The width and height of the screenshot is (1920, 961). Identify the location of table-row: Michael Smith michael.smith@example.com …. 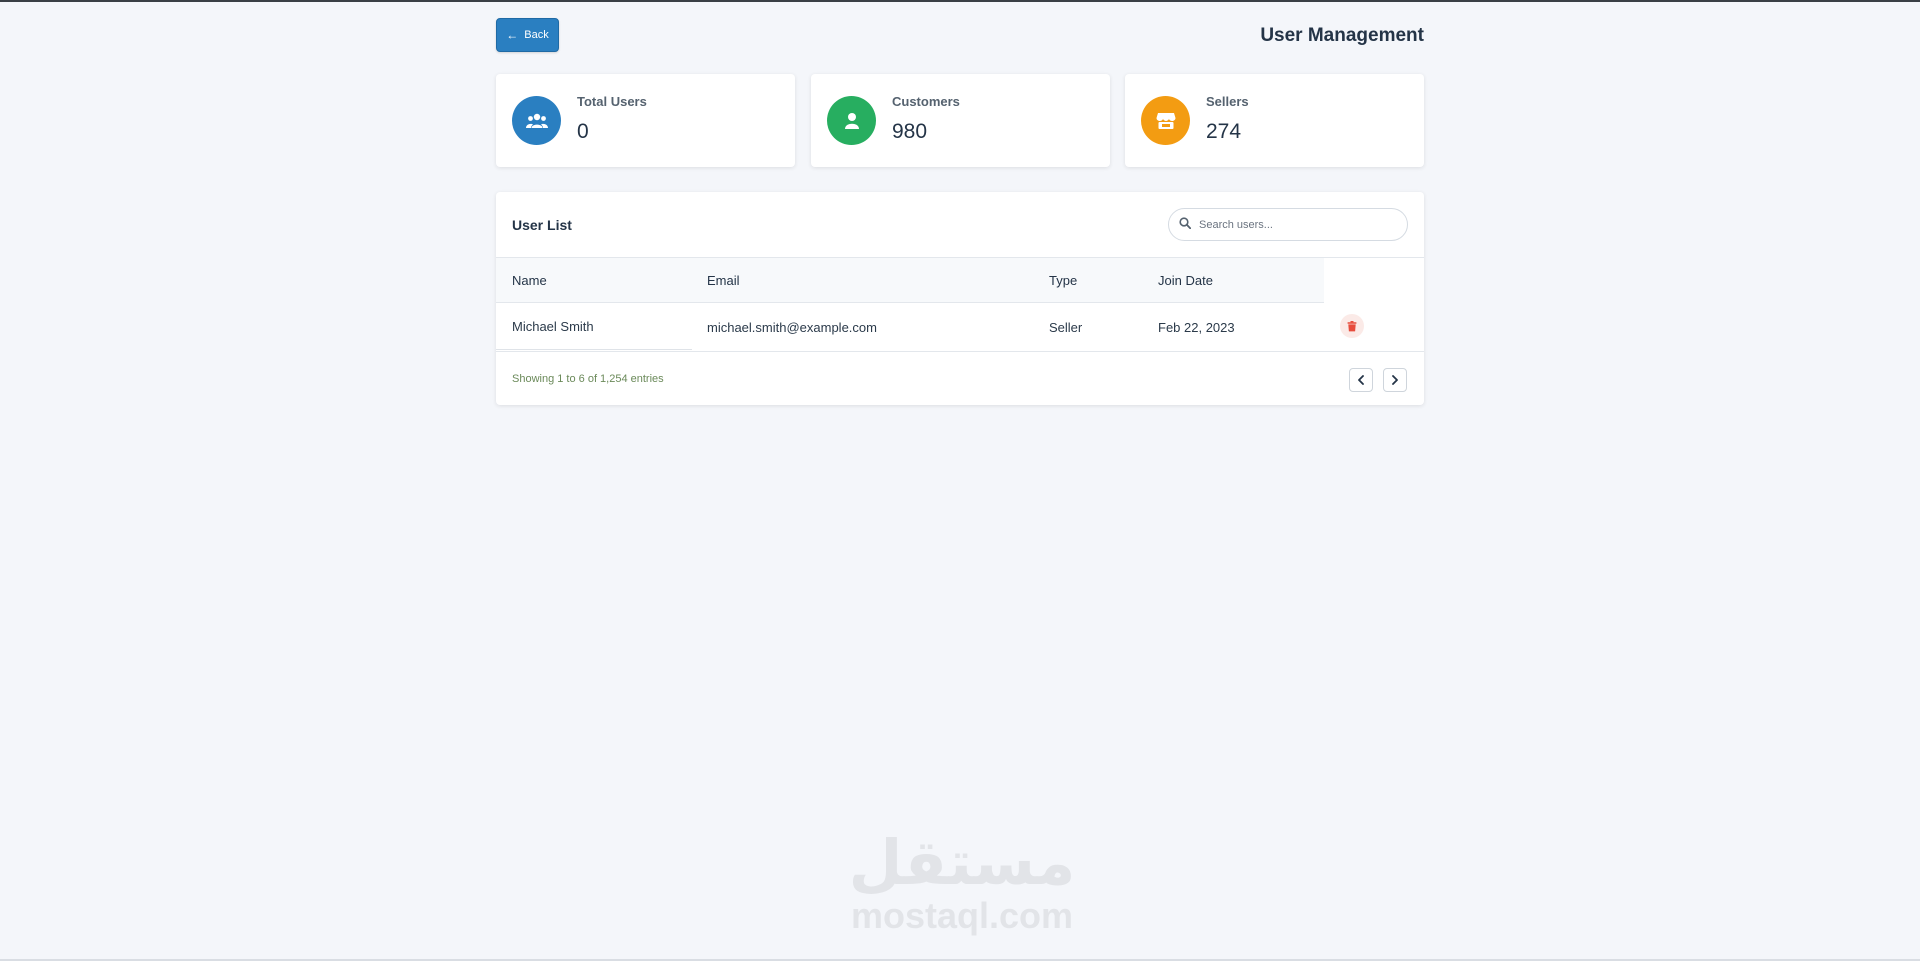
(960, 327).